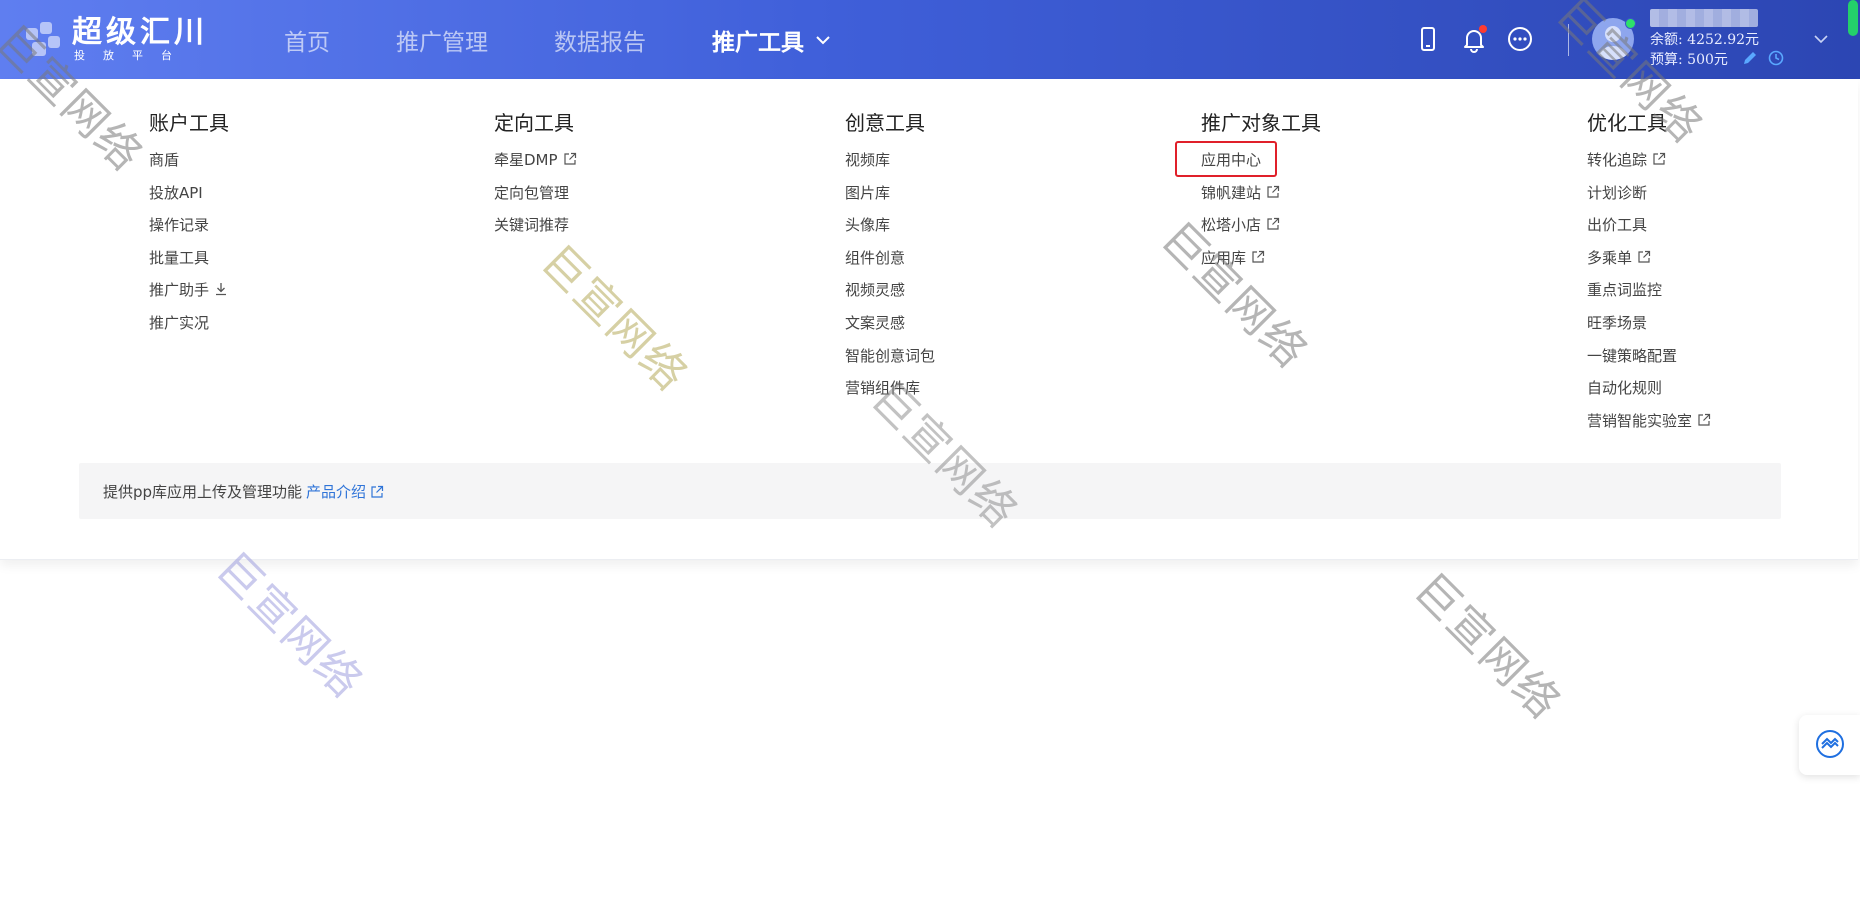 Image resolution: width=1860 pixels, height=899 pixels. What do you see at coordinates (1649, 199) in the screenshot?
I see `menu-item-plan-diagnosis: 计划诊断` at bounding box center [1649, 199].